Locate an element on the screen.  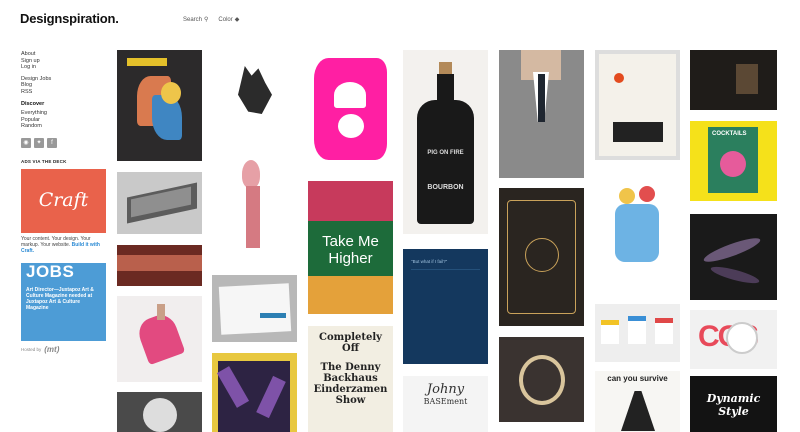
pin-pink-dress is located at coordinates (159, 339).